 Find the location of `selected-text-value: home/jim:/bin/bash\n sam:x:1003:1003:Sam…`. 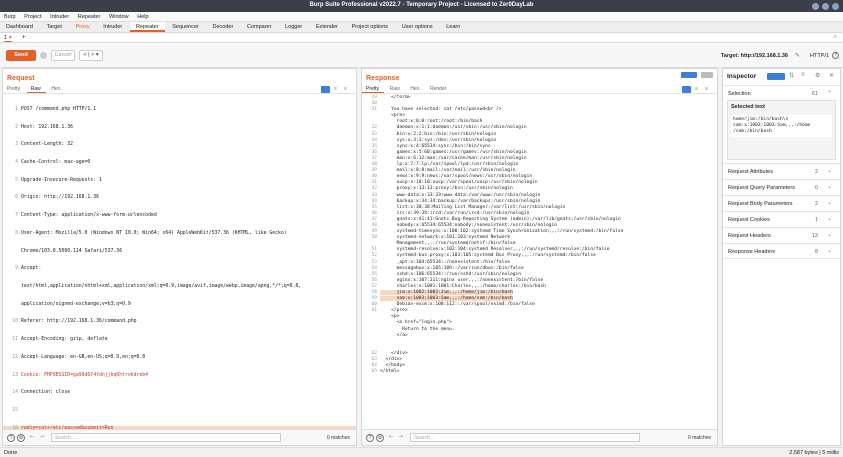

selected-text-value: home/jim:/bin/bash\n sam:x:1003:1003:Sam… is located at coordinates (781, 126).